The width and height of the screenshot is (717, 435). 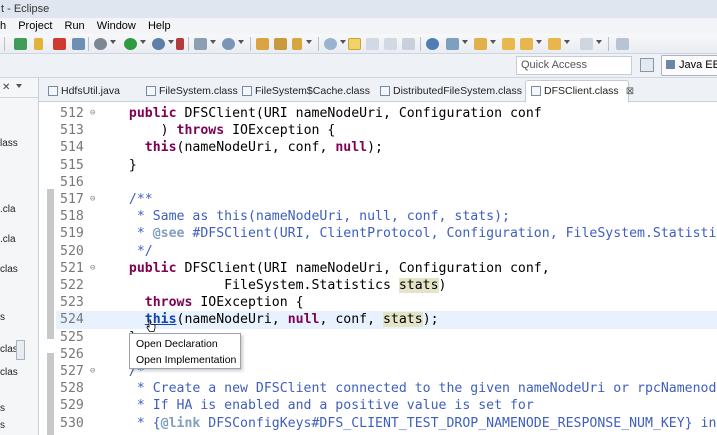 I want to click on tab-hdfsutil: HdfsUtil.java, so click(x=81, y=91).